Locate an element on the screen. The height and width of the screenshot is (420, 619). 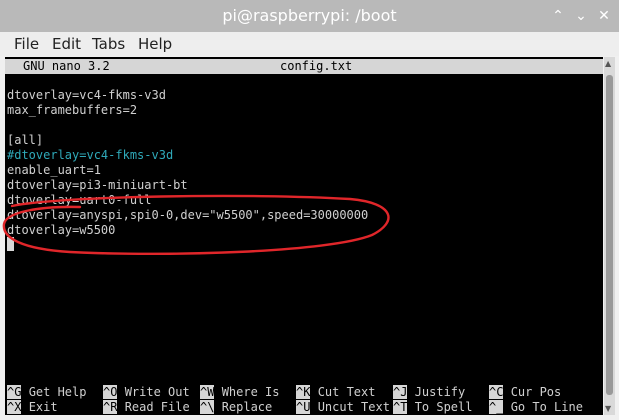
shortcut-key: ^X is located at coordinates (14, 407).